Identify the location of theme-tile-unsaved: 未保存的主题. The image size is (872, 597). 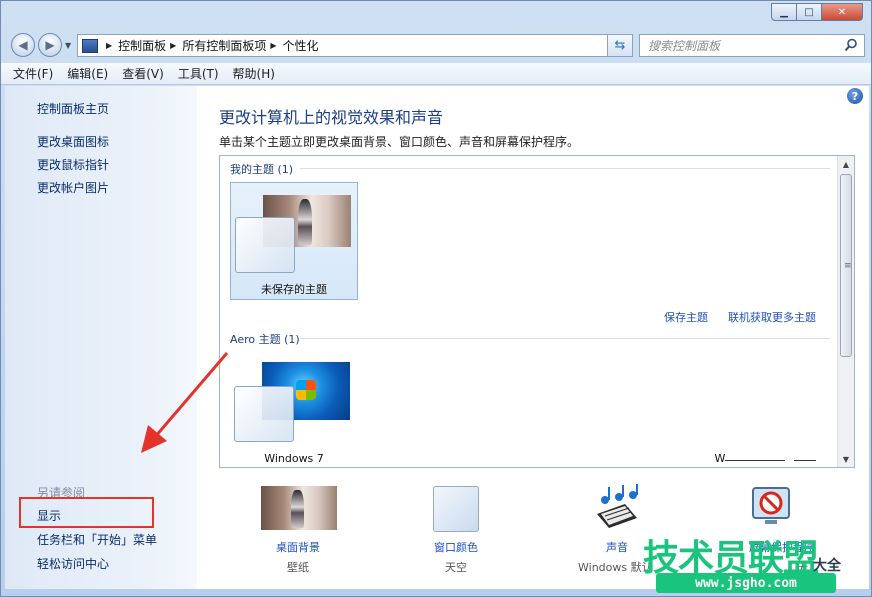
(294, 241).